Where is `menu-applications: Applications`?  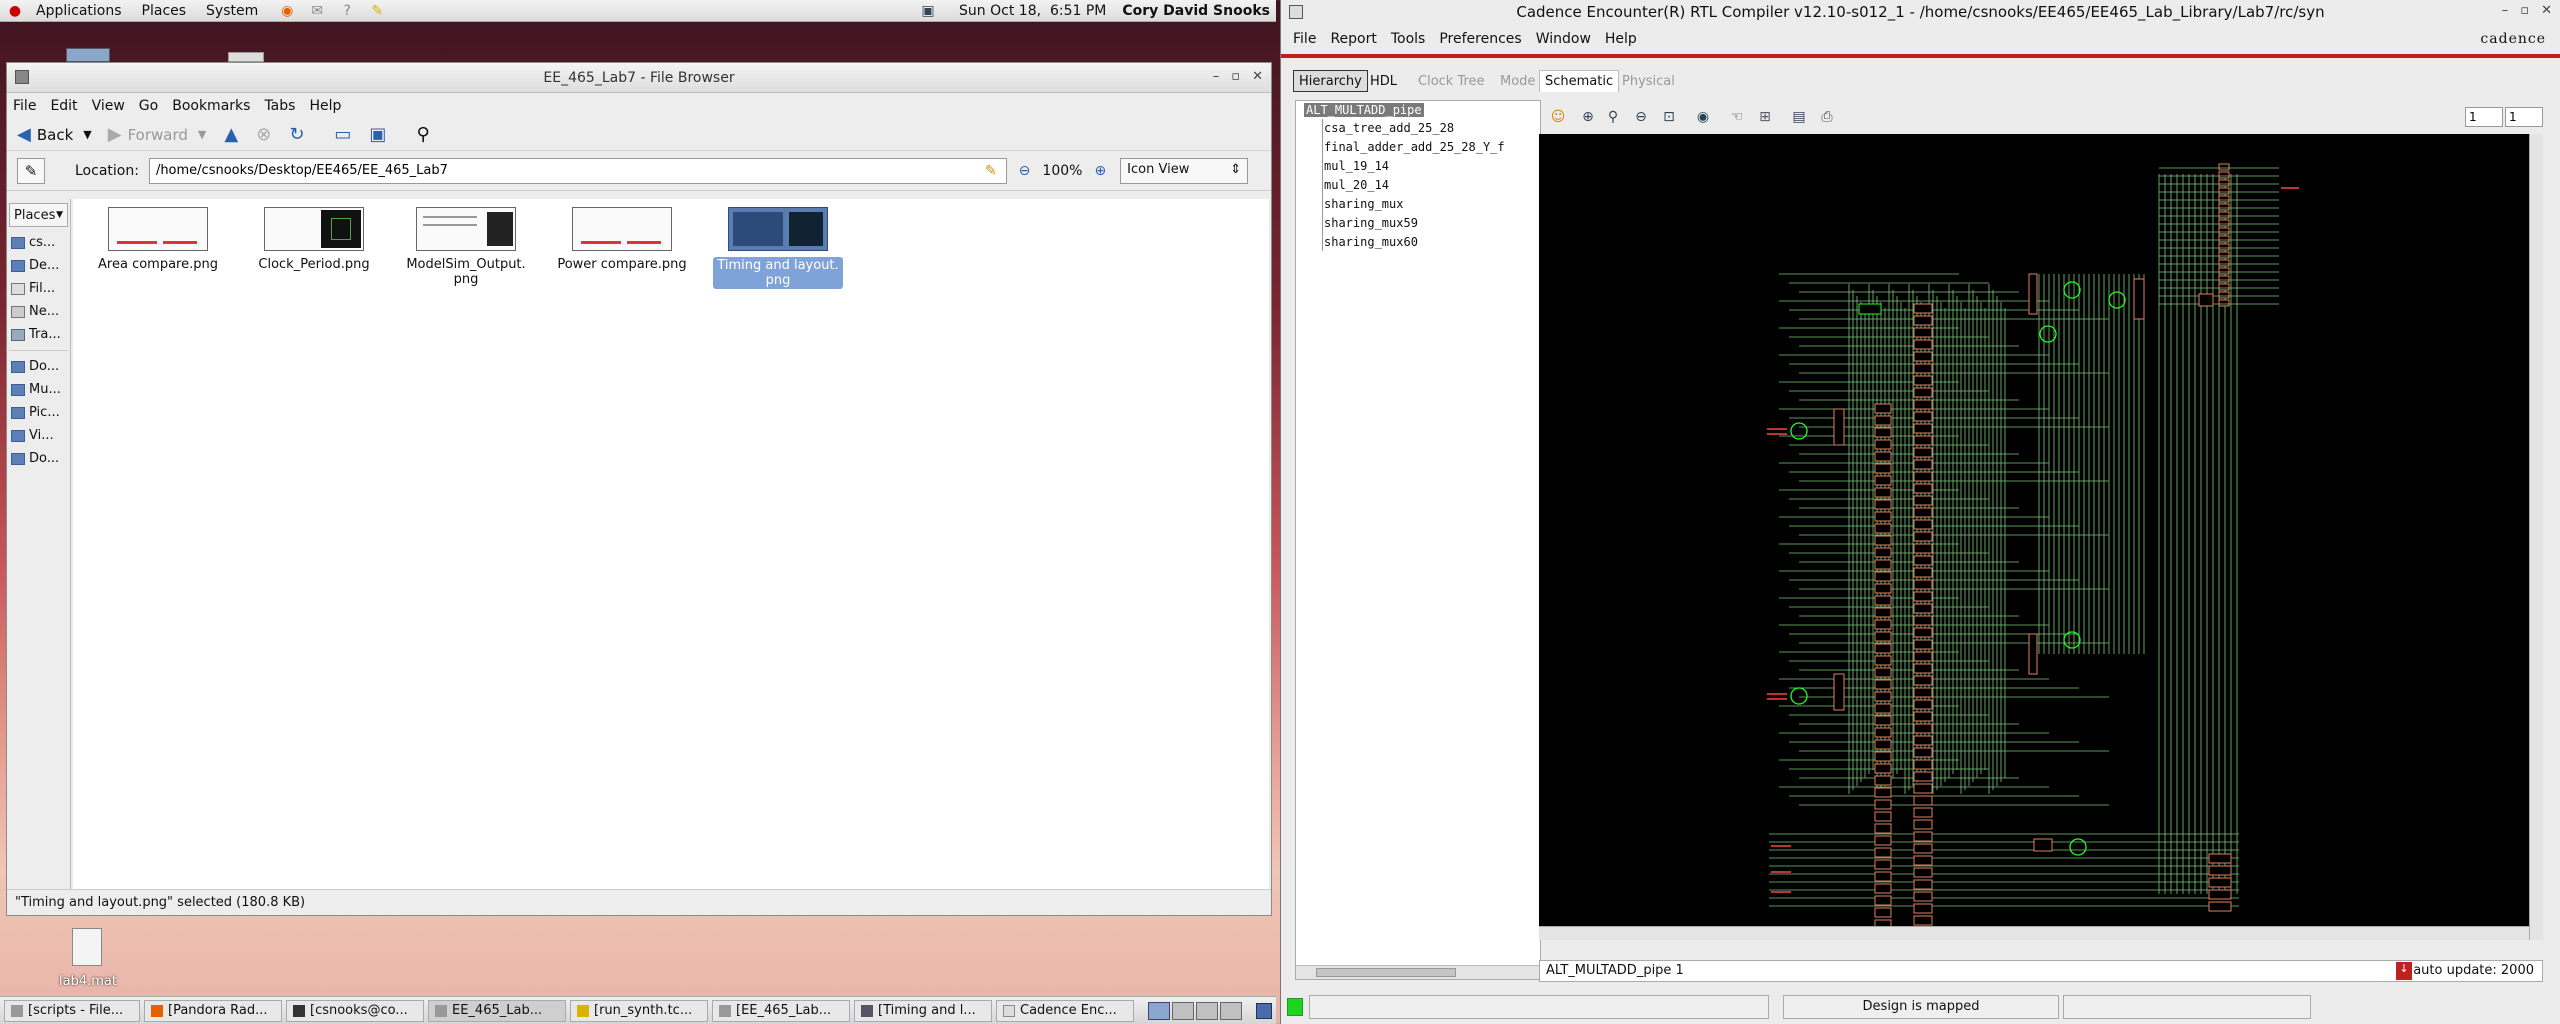 menu-applications: Applications is located at coordinates (79, 11).